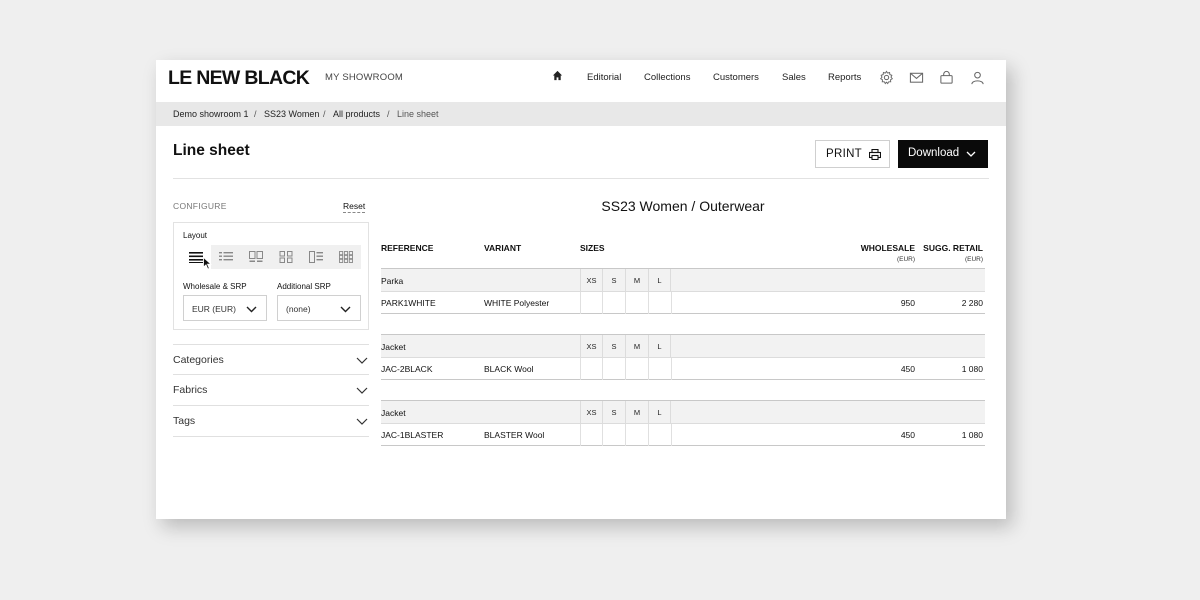  I want to click on column-header-reference: REFERENCE, so click(407, 248).